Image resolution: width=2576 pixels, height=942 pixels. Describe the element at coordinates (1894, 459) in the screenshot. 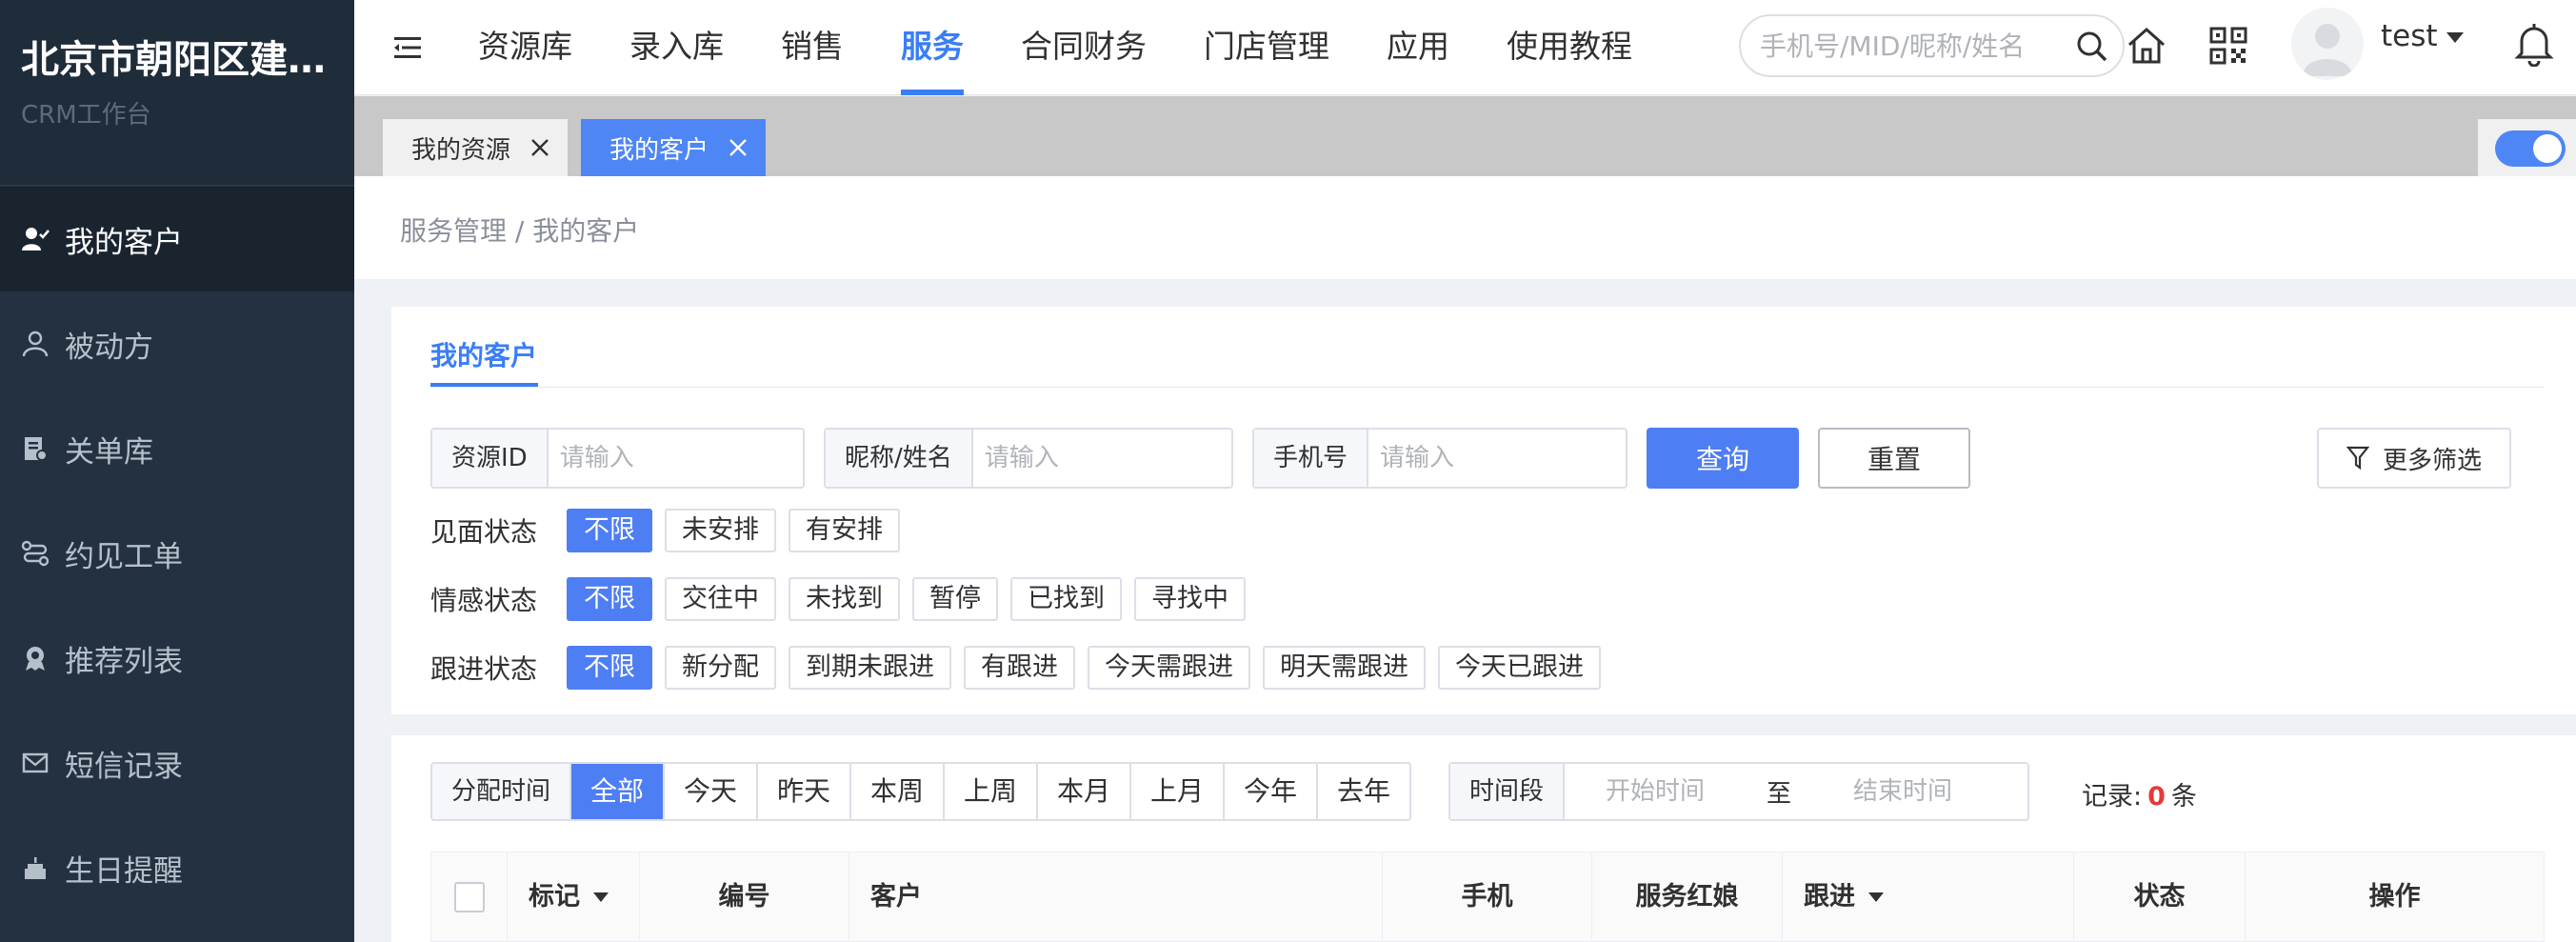

I see `reset-button: 重置` at that location.